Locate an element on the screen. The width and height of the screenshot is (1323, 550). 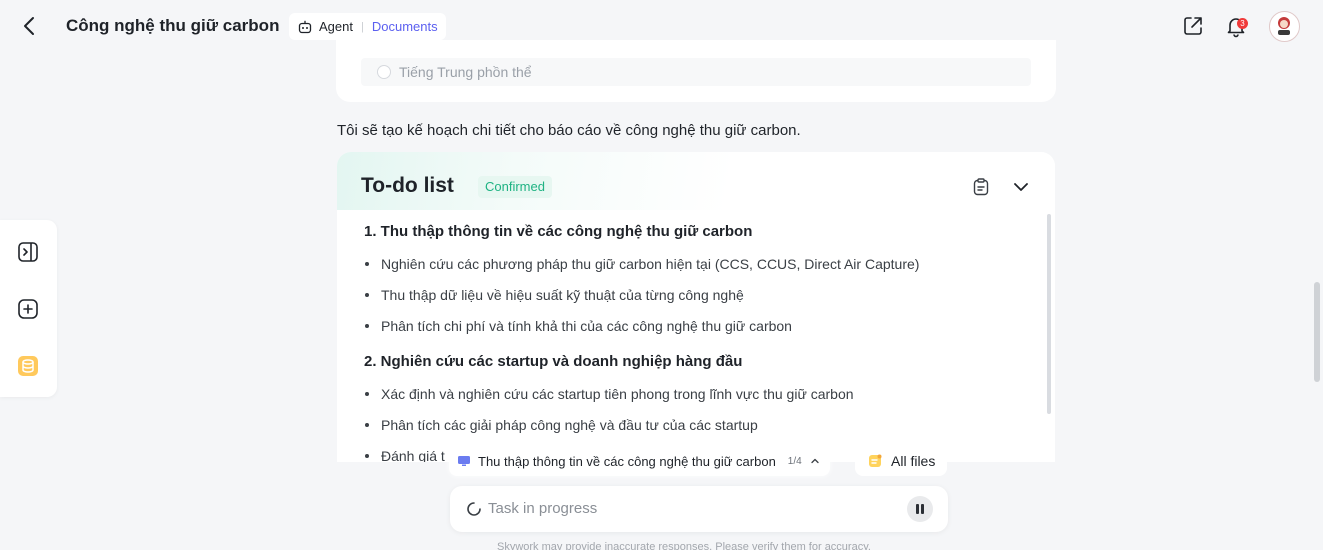
list-item-text: Đánh giá t is located at coordinates (413, 455).